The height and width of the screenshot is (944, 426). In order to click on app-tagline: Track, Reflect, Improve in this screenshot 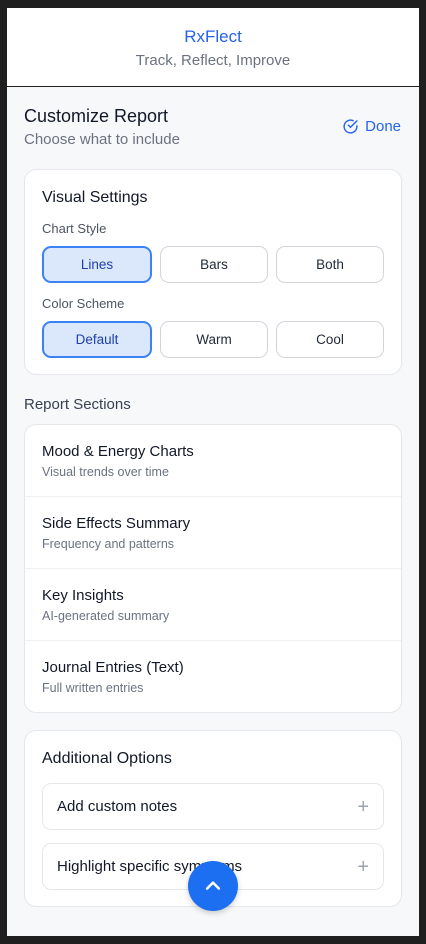, I will do `click(213, 60)`.